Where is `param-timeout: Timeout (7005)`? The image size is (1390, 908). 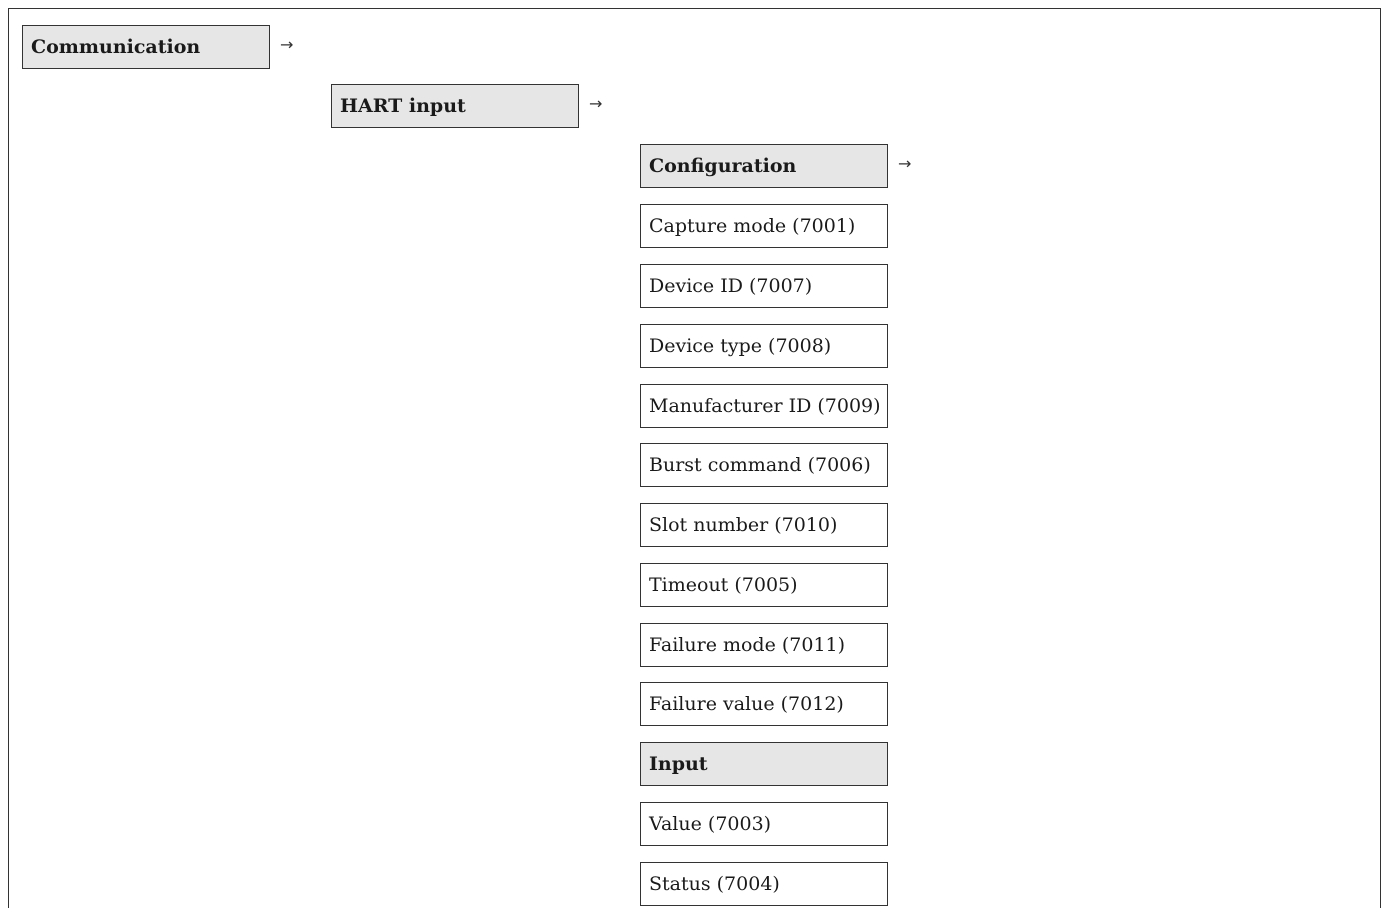
param-timeout: Timeout (7005) is located at coordinates (764, 585).